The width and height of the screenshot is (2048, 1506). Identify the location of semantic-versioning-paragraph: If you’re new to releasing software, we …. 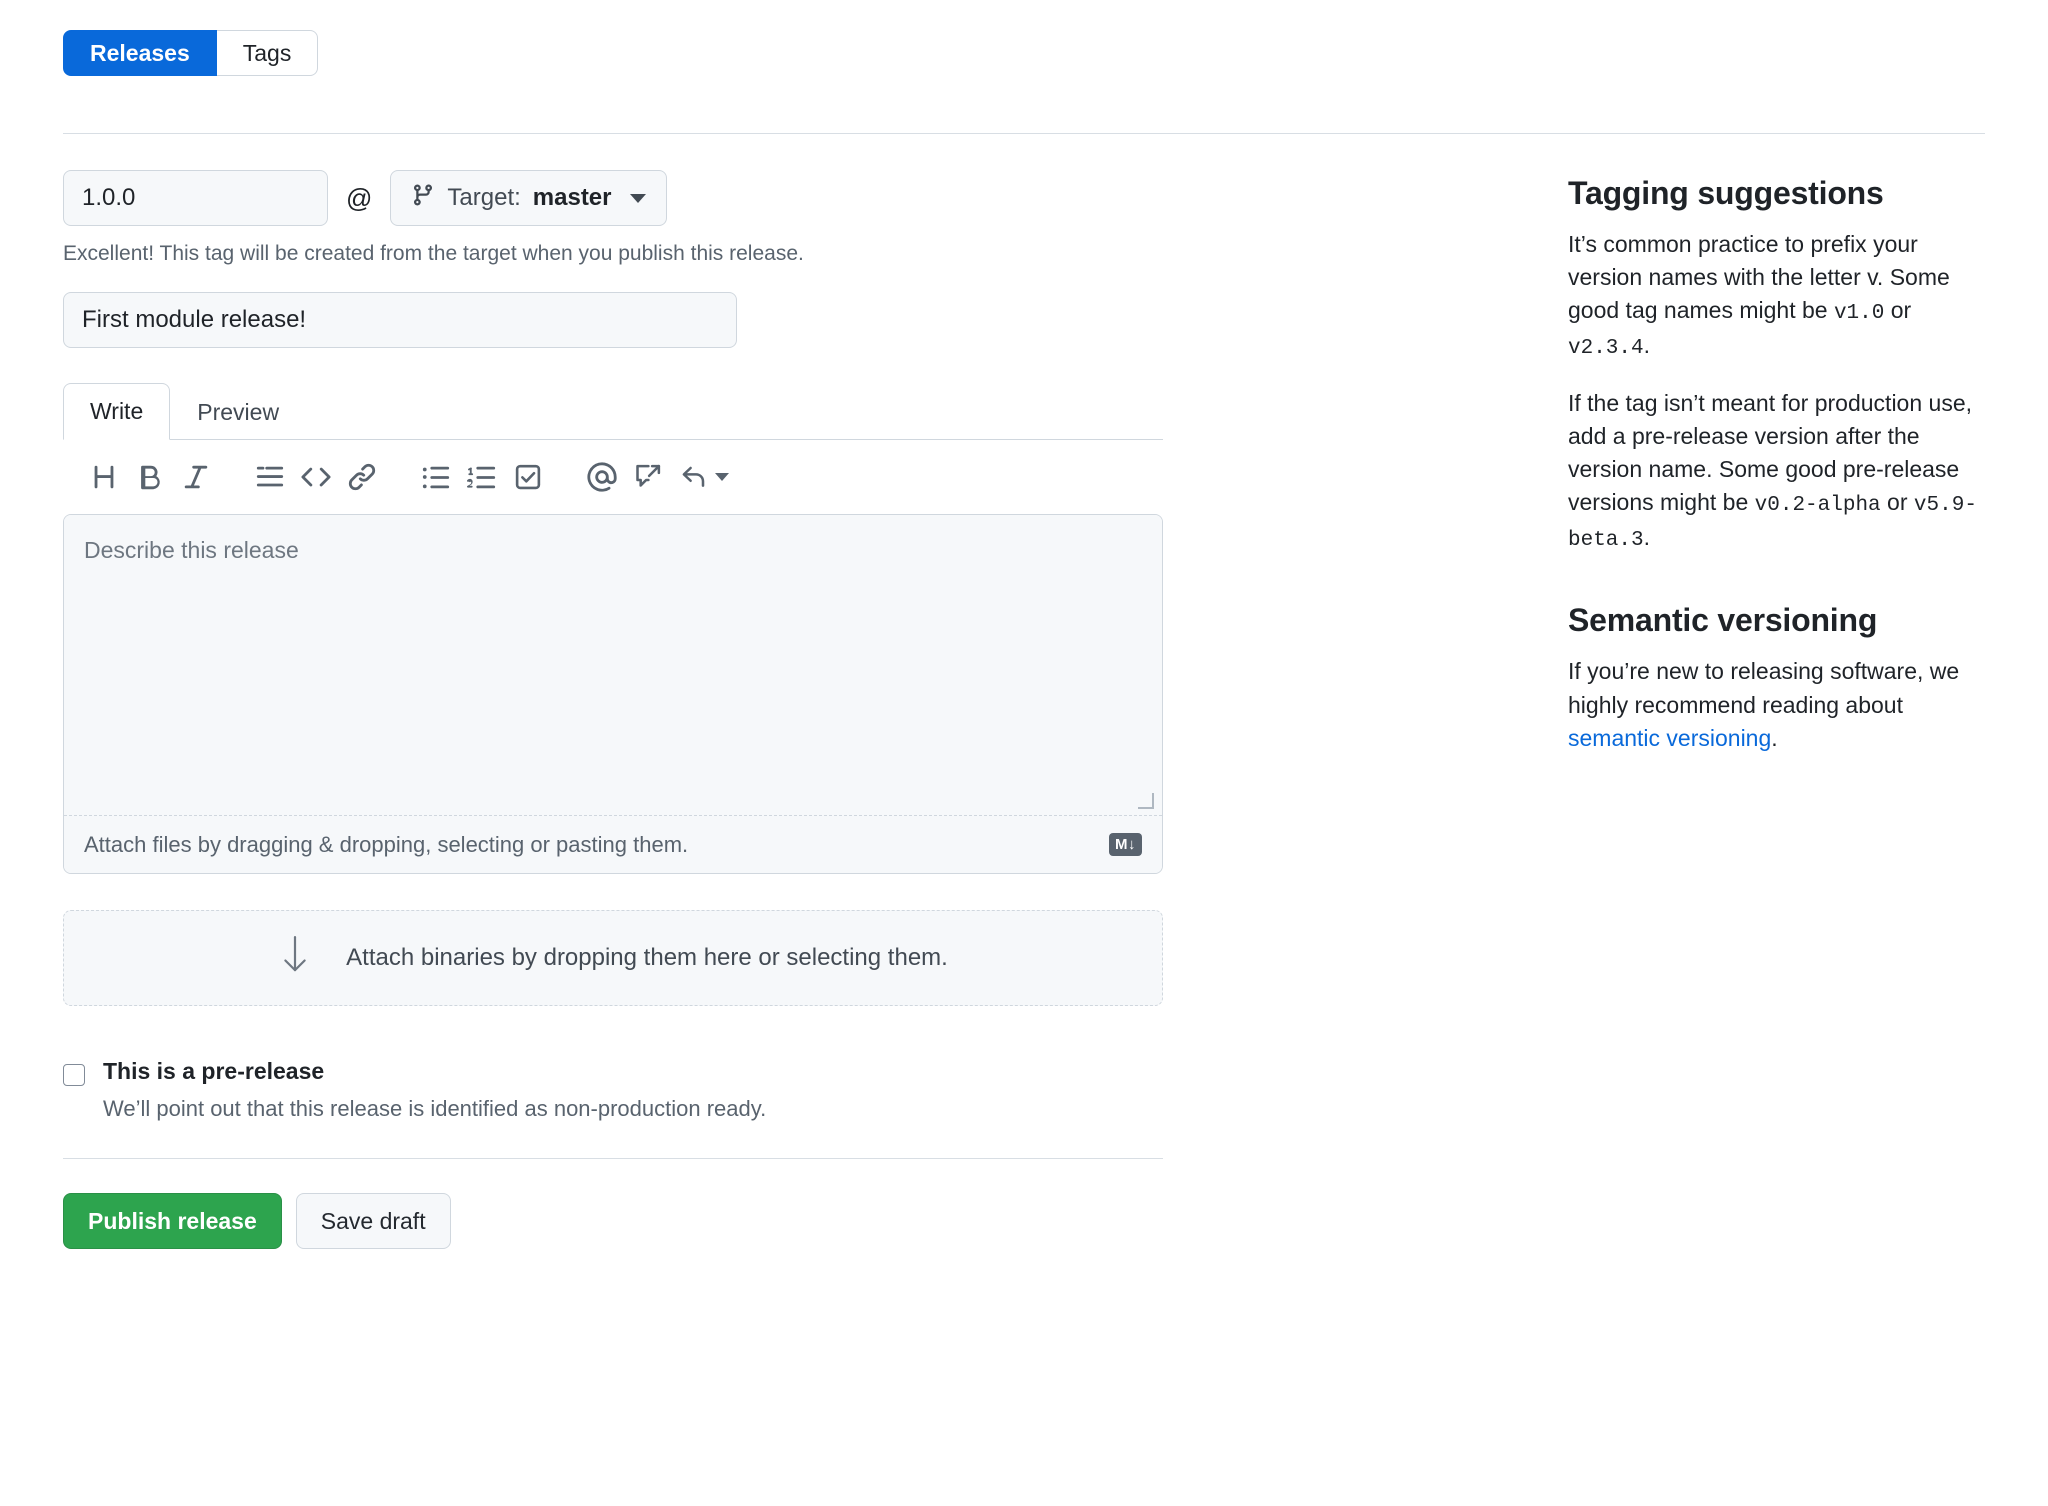
(1778, 704).